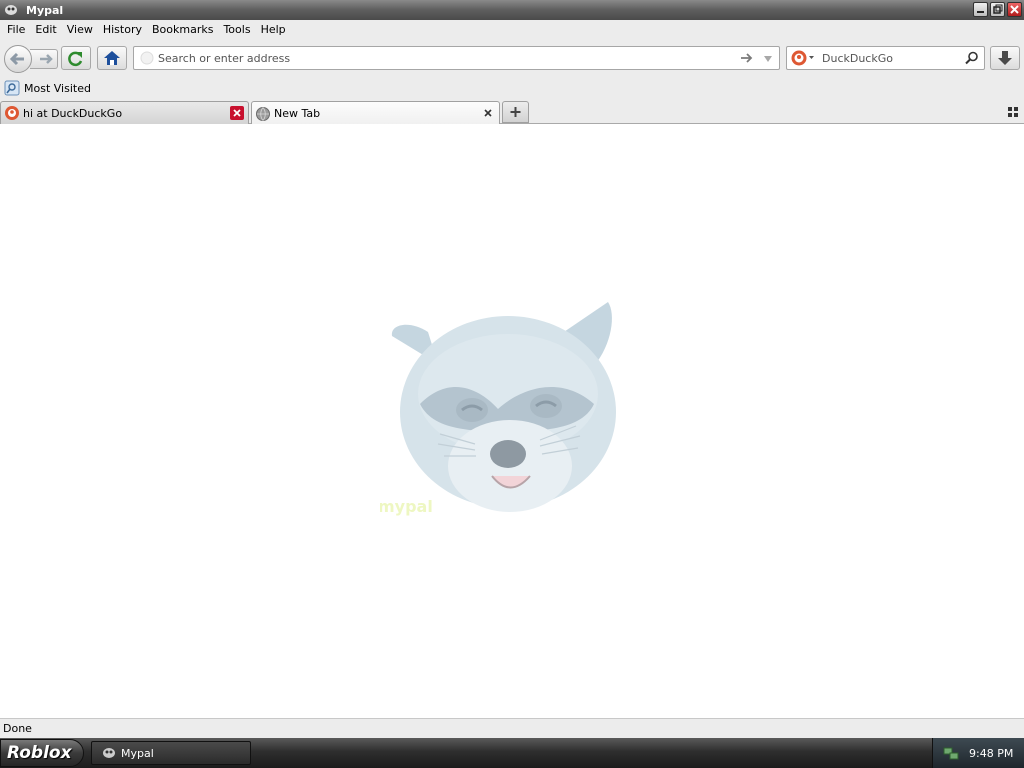 The width and height of the screenshot is (1024, 768). Describe the element at coordinates (951, 753) in the screenshot. I see `network-icon` at that location.